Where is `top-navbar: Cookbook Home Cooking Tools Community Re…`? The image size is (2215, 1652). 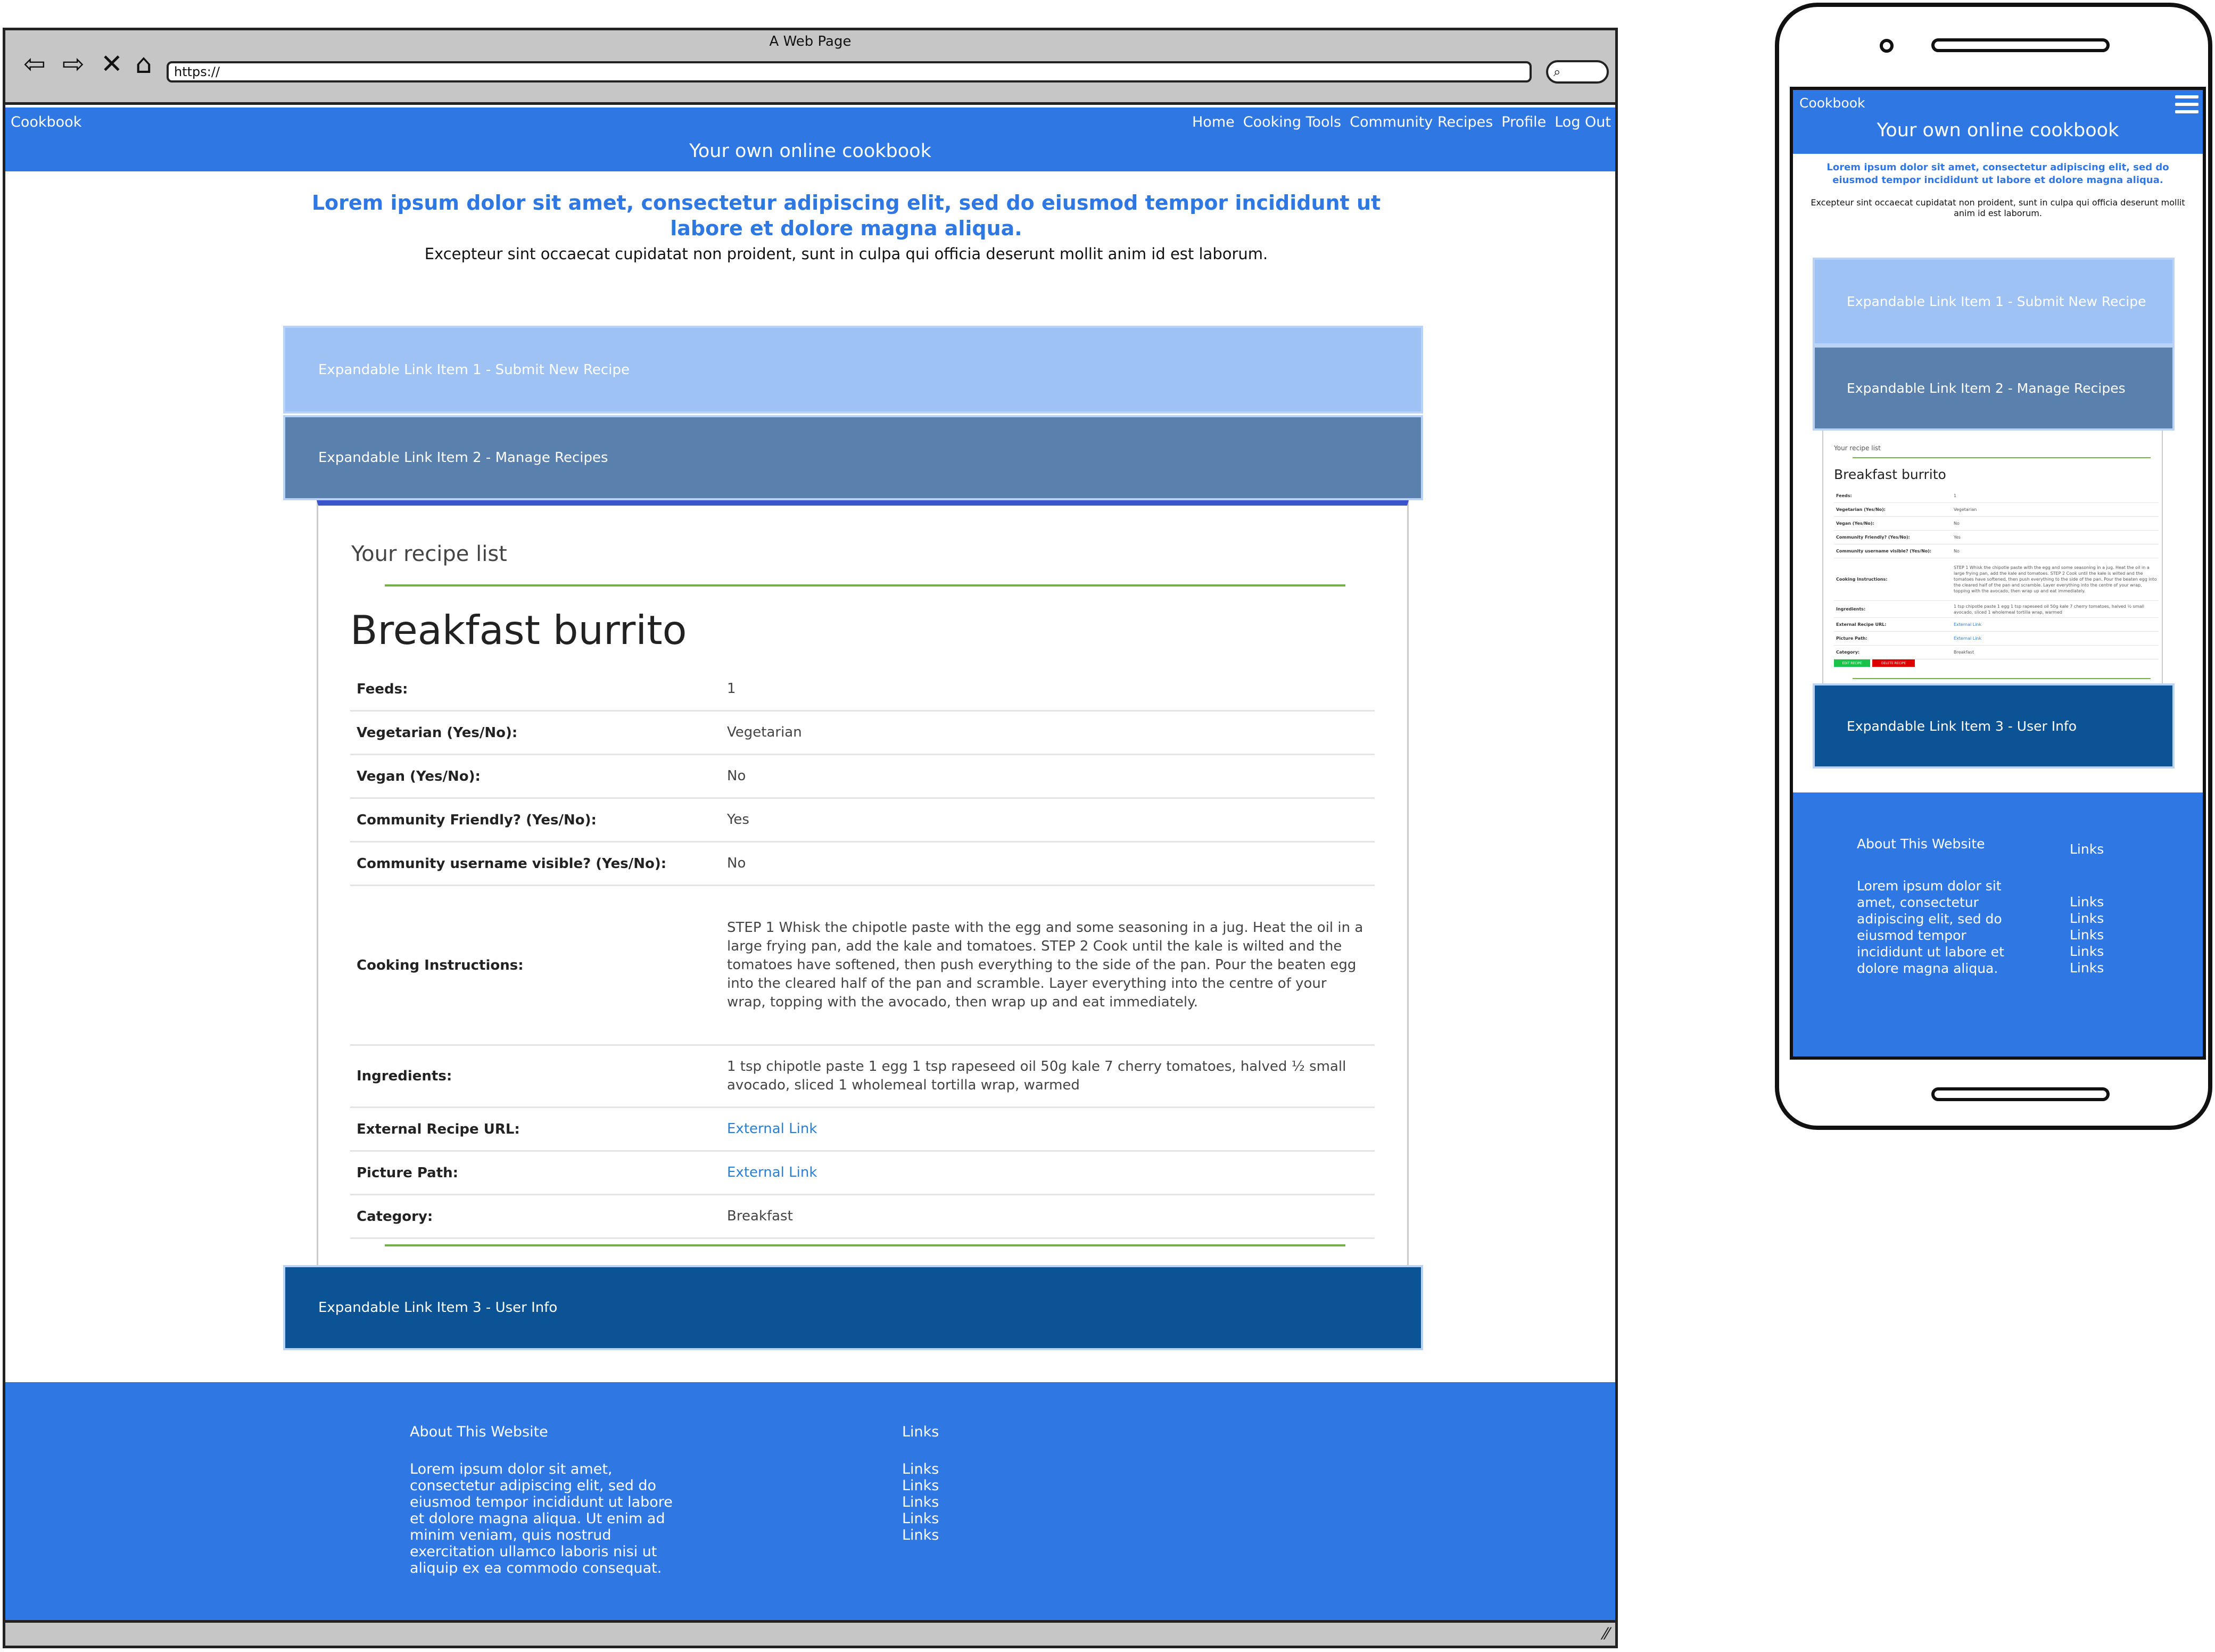
top-navbar: Cookbook Home Cooking Tools Community Re… is located at coordinates (810, 139).